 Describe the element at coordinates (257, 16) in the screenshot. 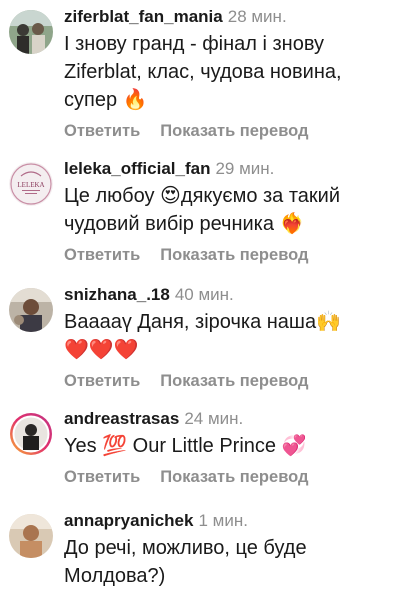

I see `comment-time: 28 мин.` at that location.